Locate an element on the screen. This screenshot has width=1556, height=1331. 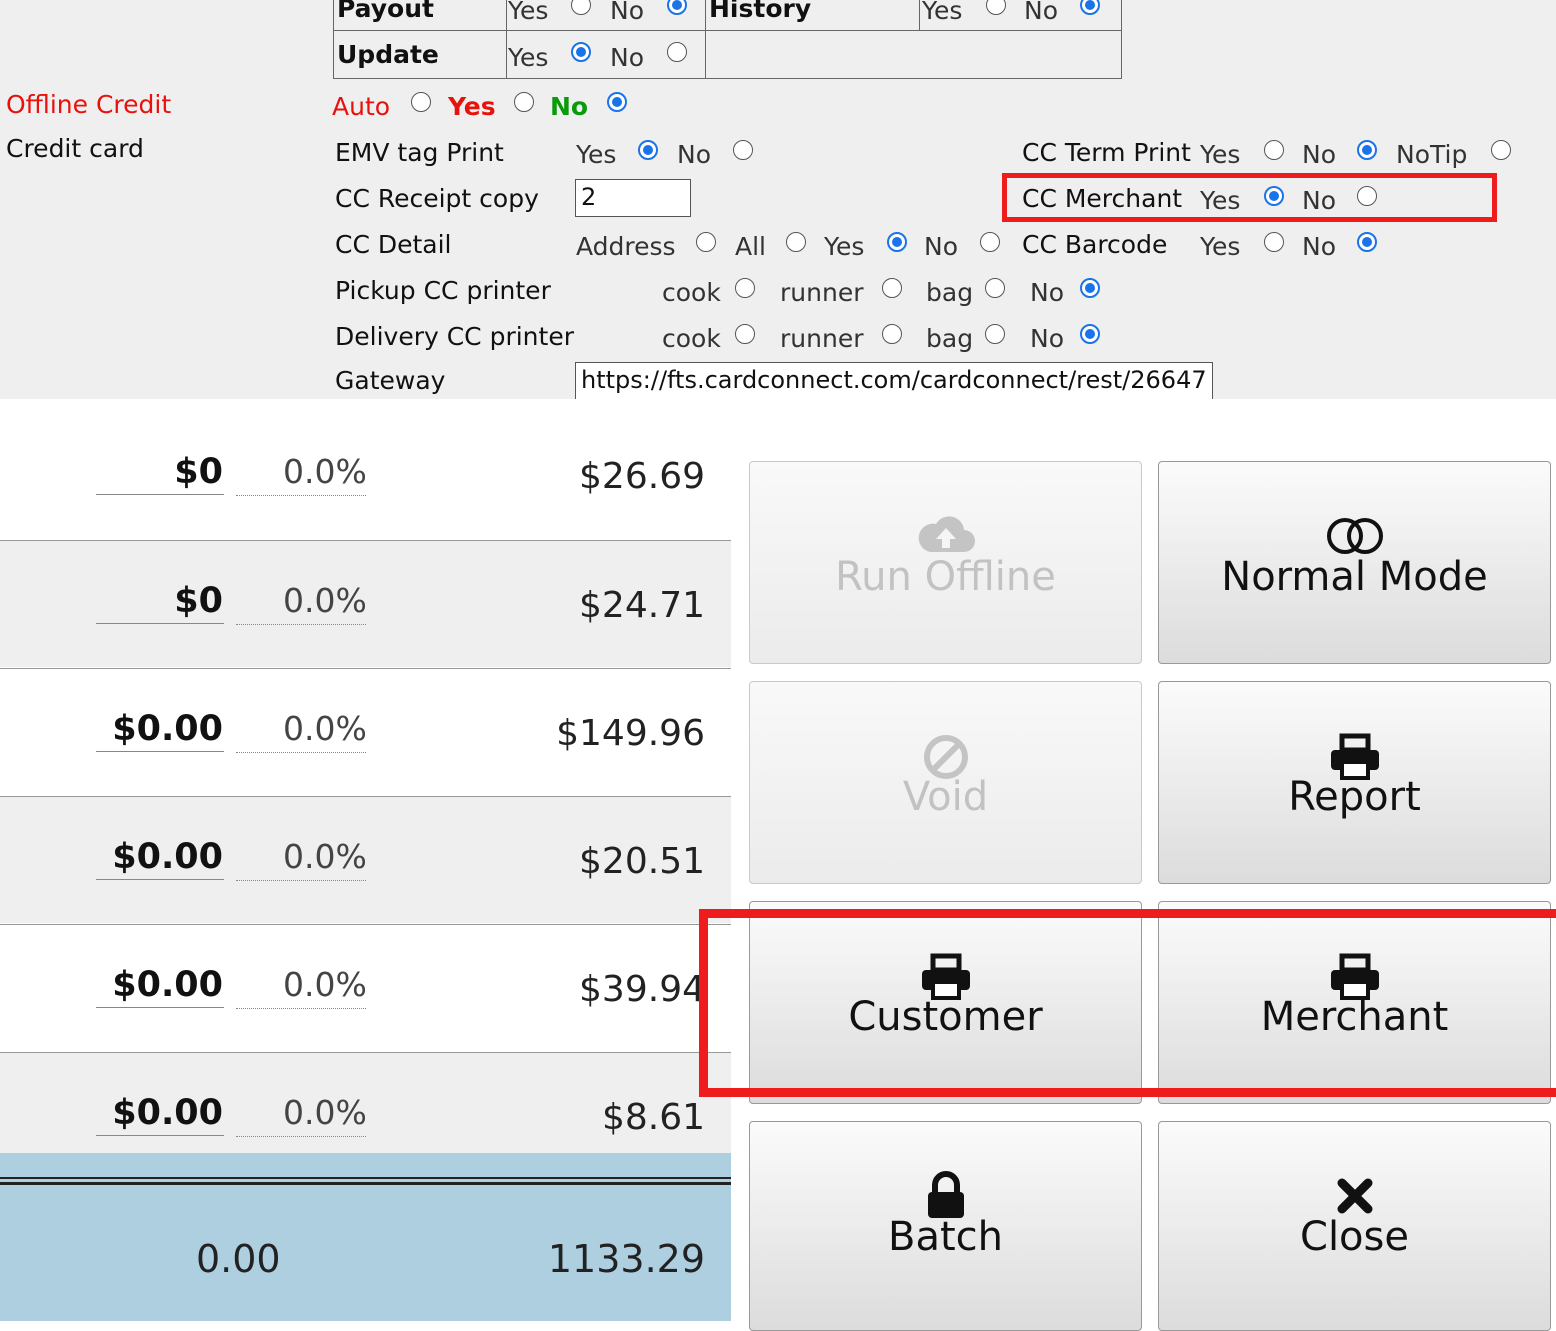
pickup-cook-label: cook is located at coordinates (691, 292).